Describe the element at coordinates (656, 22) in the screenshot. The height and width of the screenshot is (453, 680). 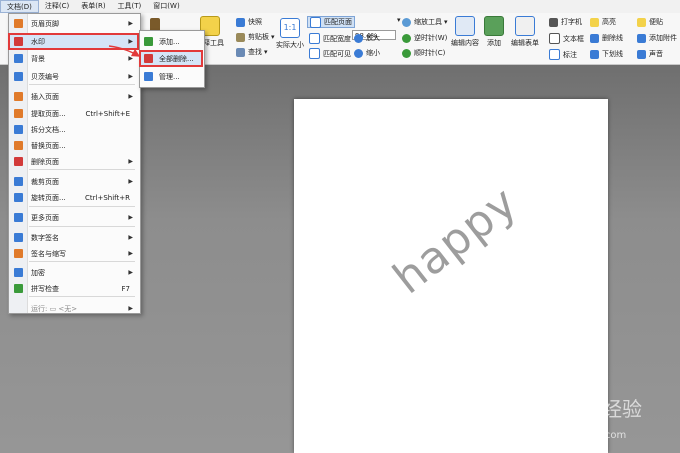
I see `sticky-note-label: 便贴` at that location.